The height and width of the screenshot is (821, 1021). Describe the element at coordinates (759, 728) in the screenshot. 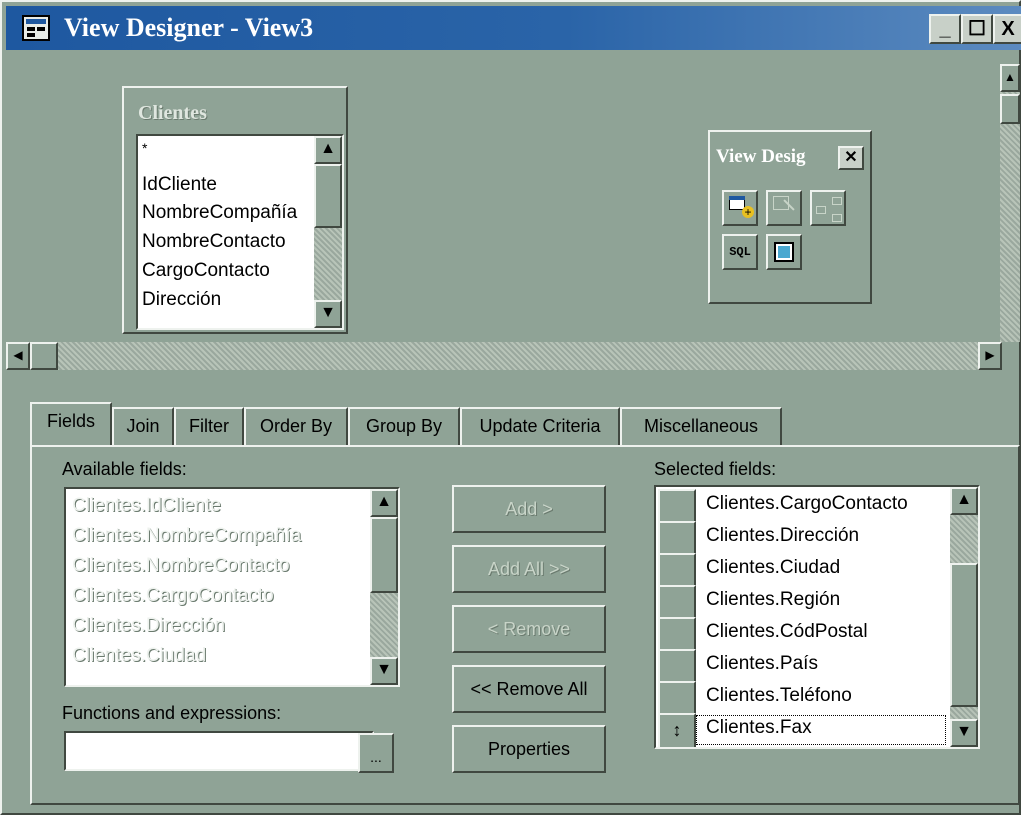

I see `list-item: Clientes.Fax` at that location.